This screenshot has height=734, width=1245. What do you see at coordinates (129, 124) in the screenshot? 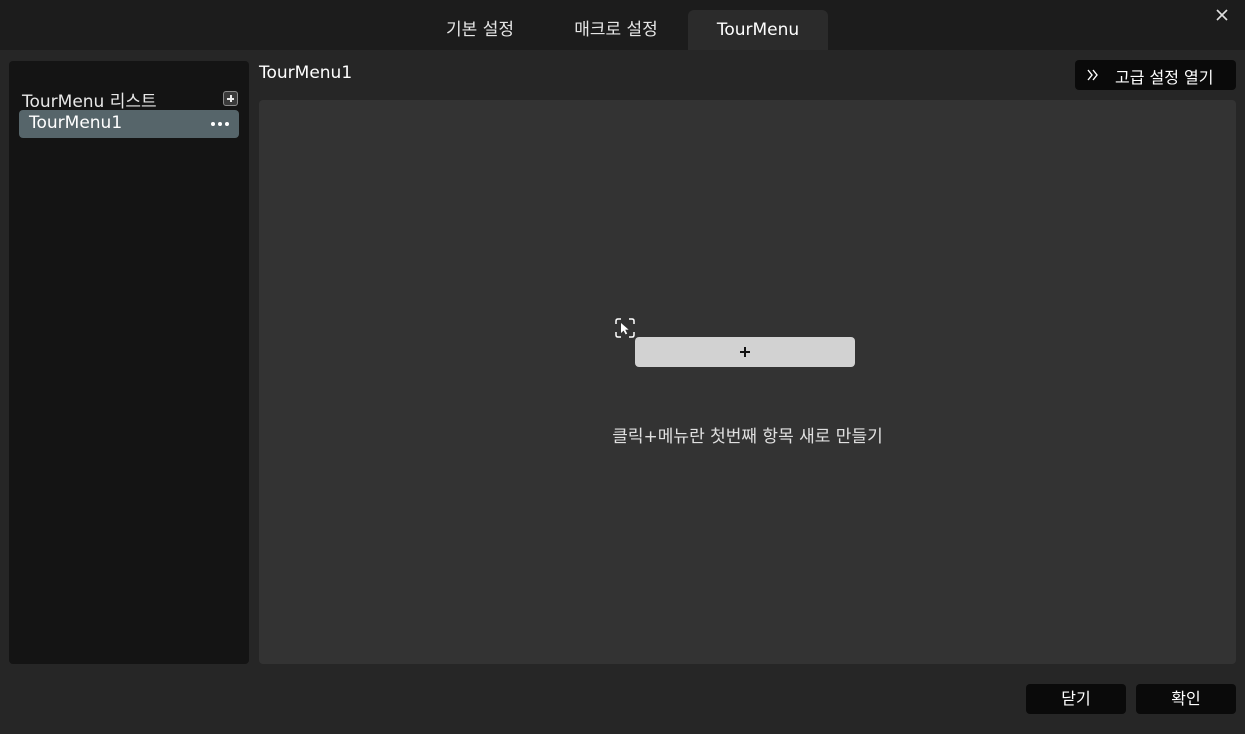
I see `list-item-tourmenu1: TourMenu1` at bounding box center [129, 124].